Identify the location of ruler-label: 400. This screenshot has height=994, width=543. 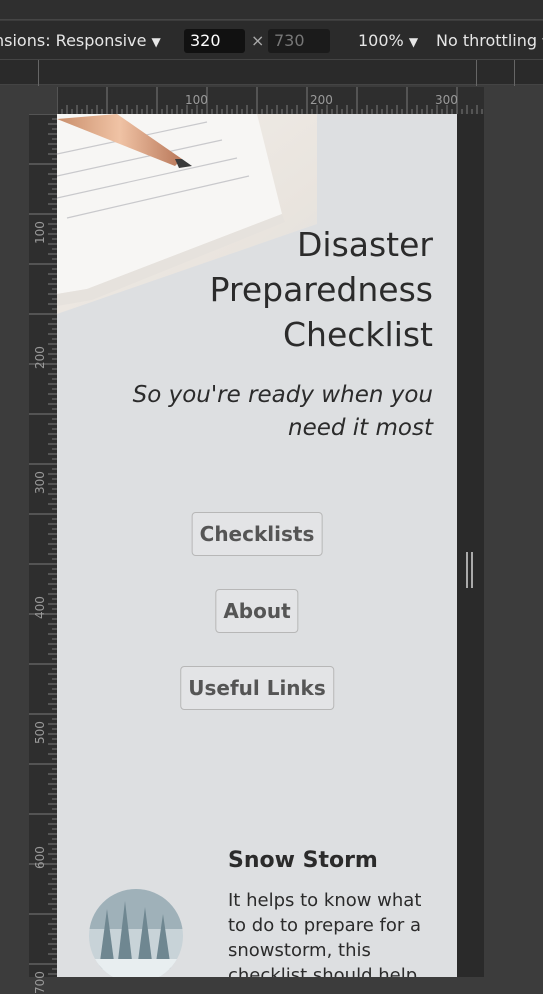
(40, 607).